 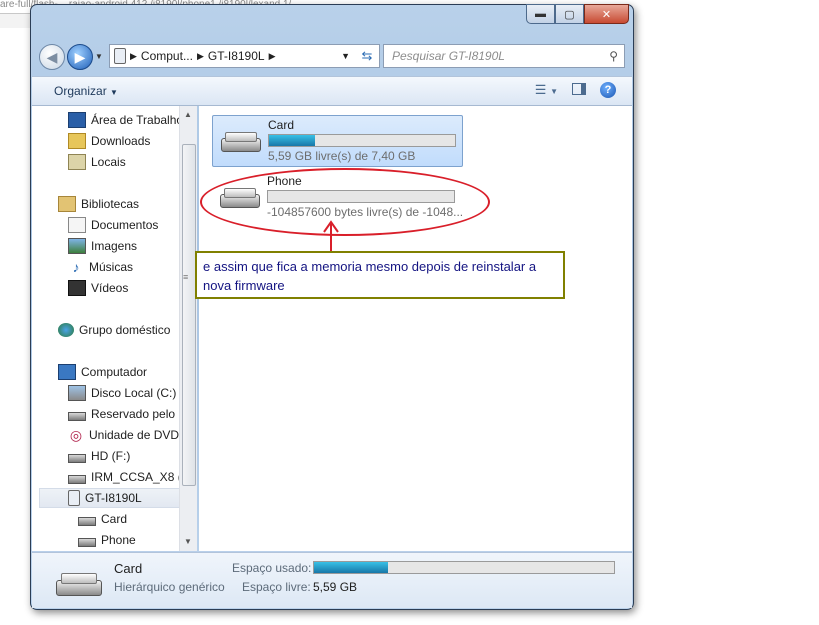 I want to click on search-input: Pesquisar GT-I8190L ⚲, so click(x=504, y=56).